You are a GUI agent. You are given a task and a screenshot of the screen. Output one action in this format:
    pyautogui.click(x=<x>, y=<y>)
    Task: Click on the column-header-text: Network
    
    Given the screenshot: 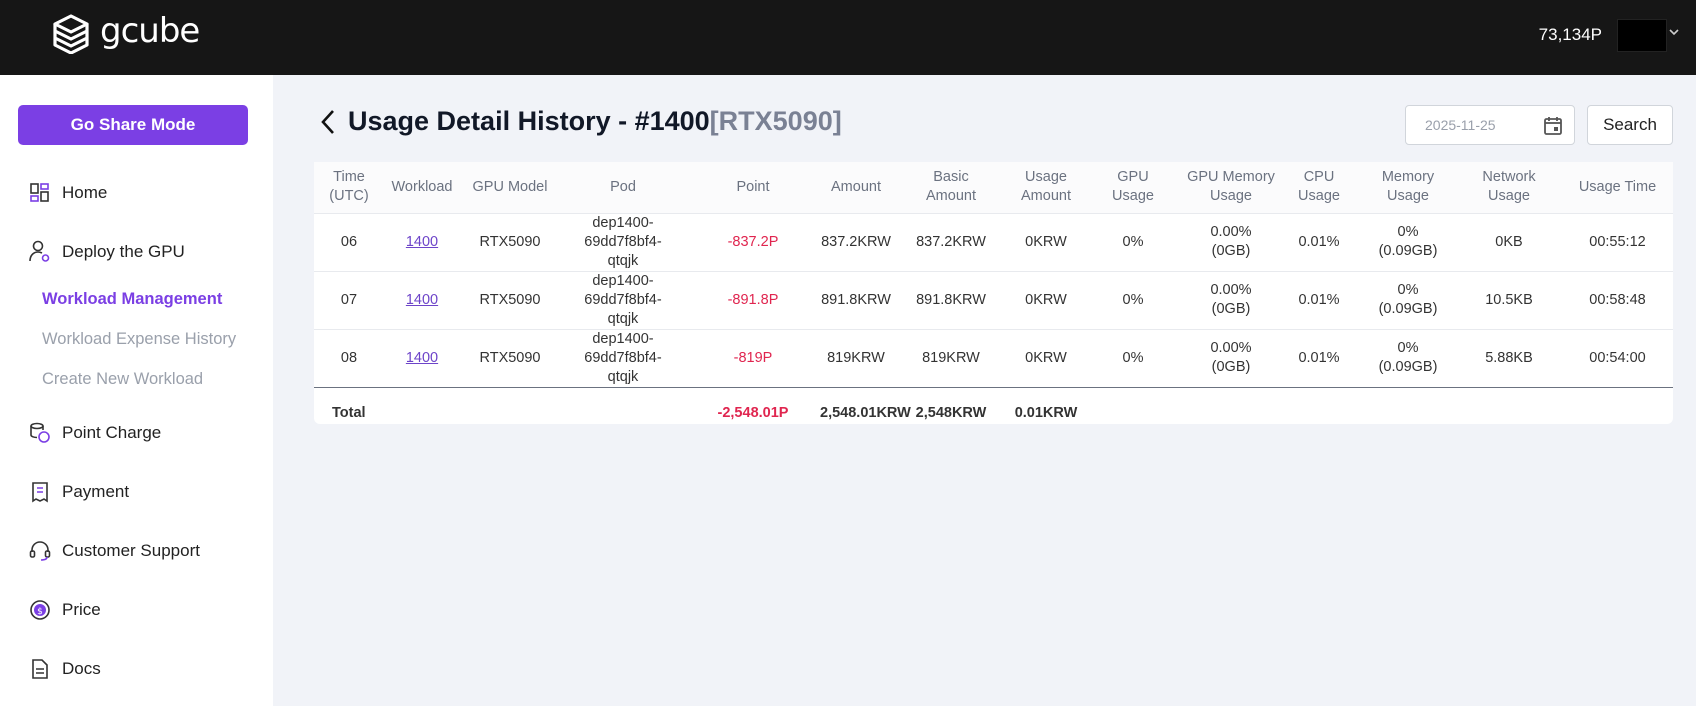 What is the action you would take?
    pyautogui.click(x=1509, y=177)
    